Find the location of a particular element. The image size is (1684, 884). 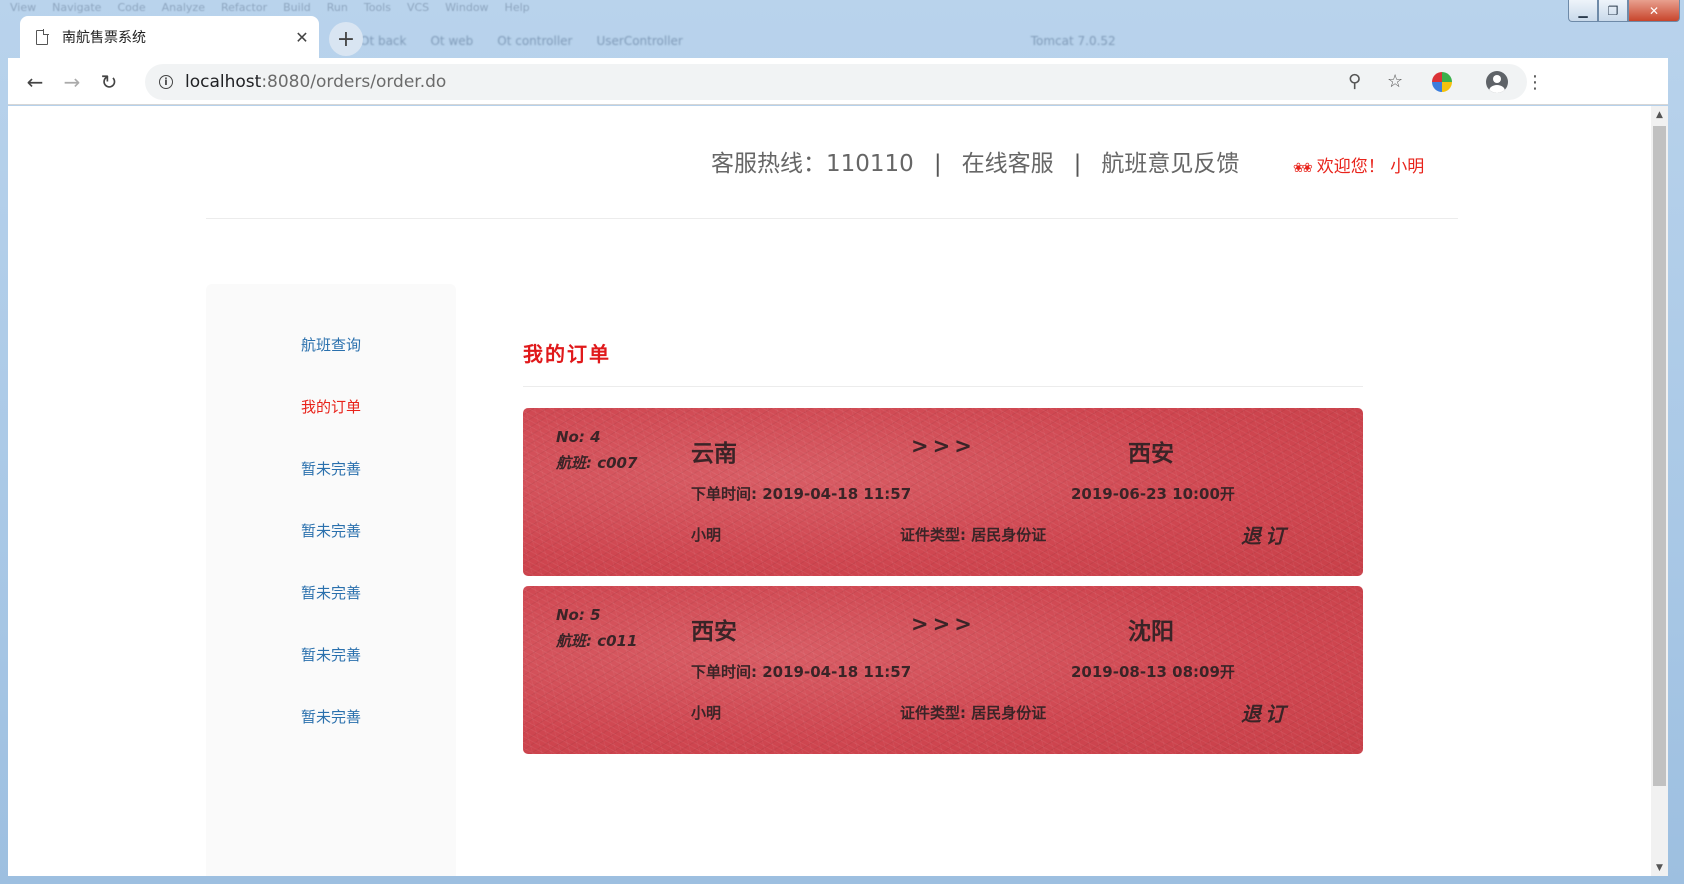

feedback-link: 航班意见反馈 is located at coordinates (1170, 164).